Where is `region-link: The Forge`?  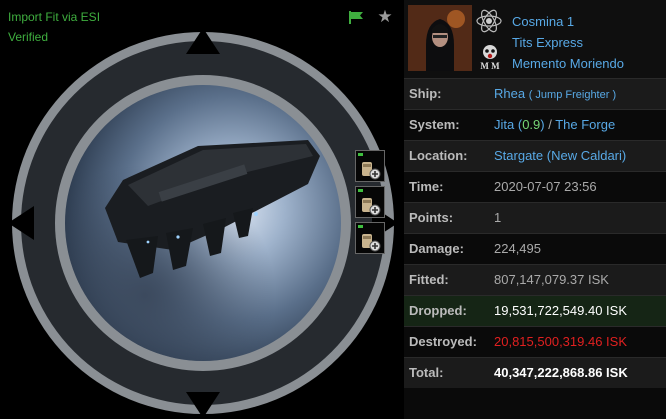
region-link: The Forge is located at coordinates (585, 124).